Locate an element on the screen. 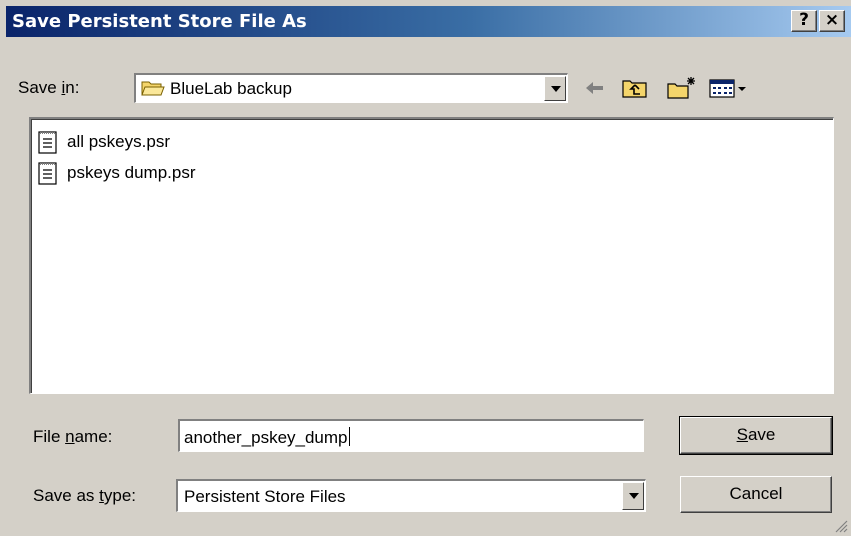 This screenshot has height=536, width=851. new-folder-icon is located at coordinates (681, 88).